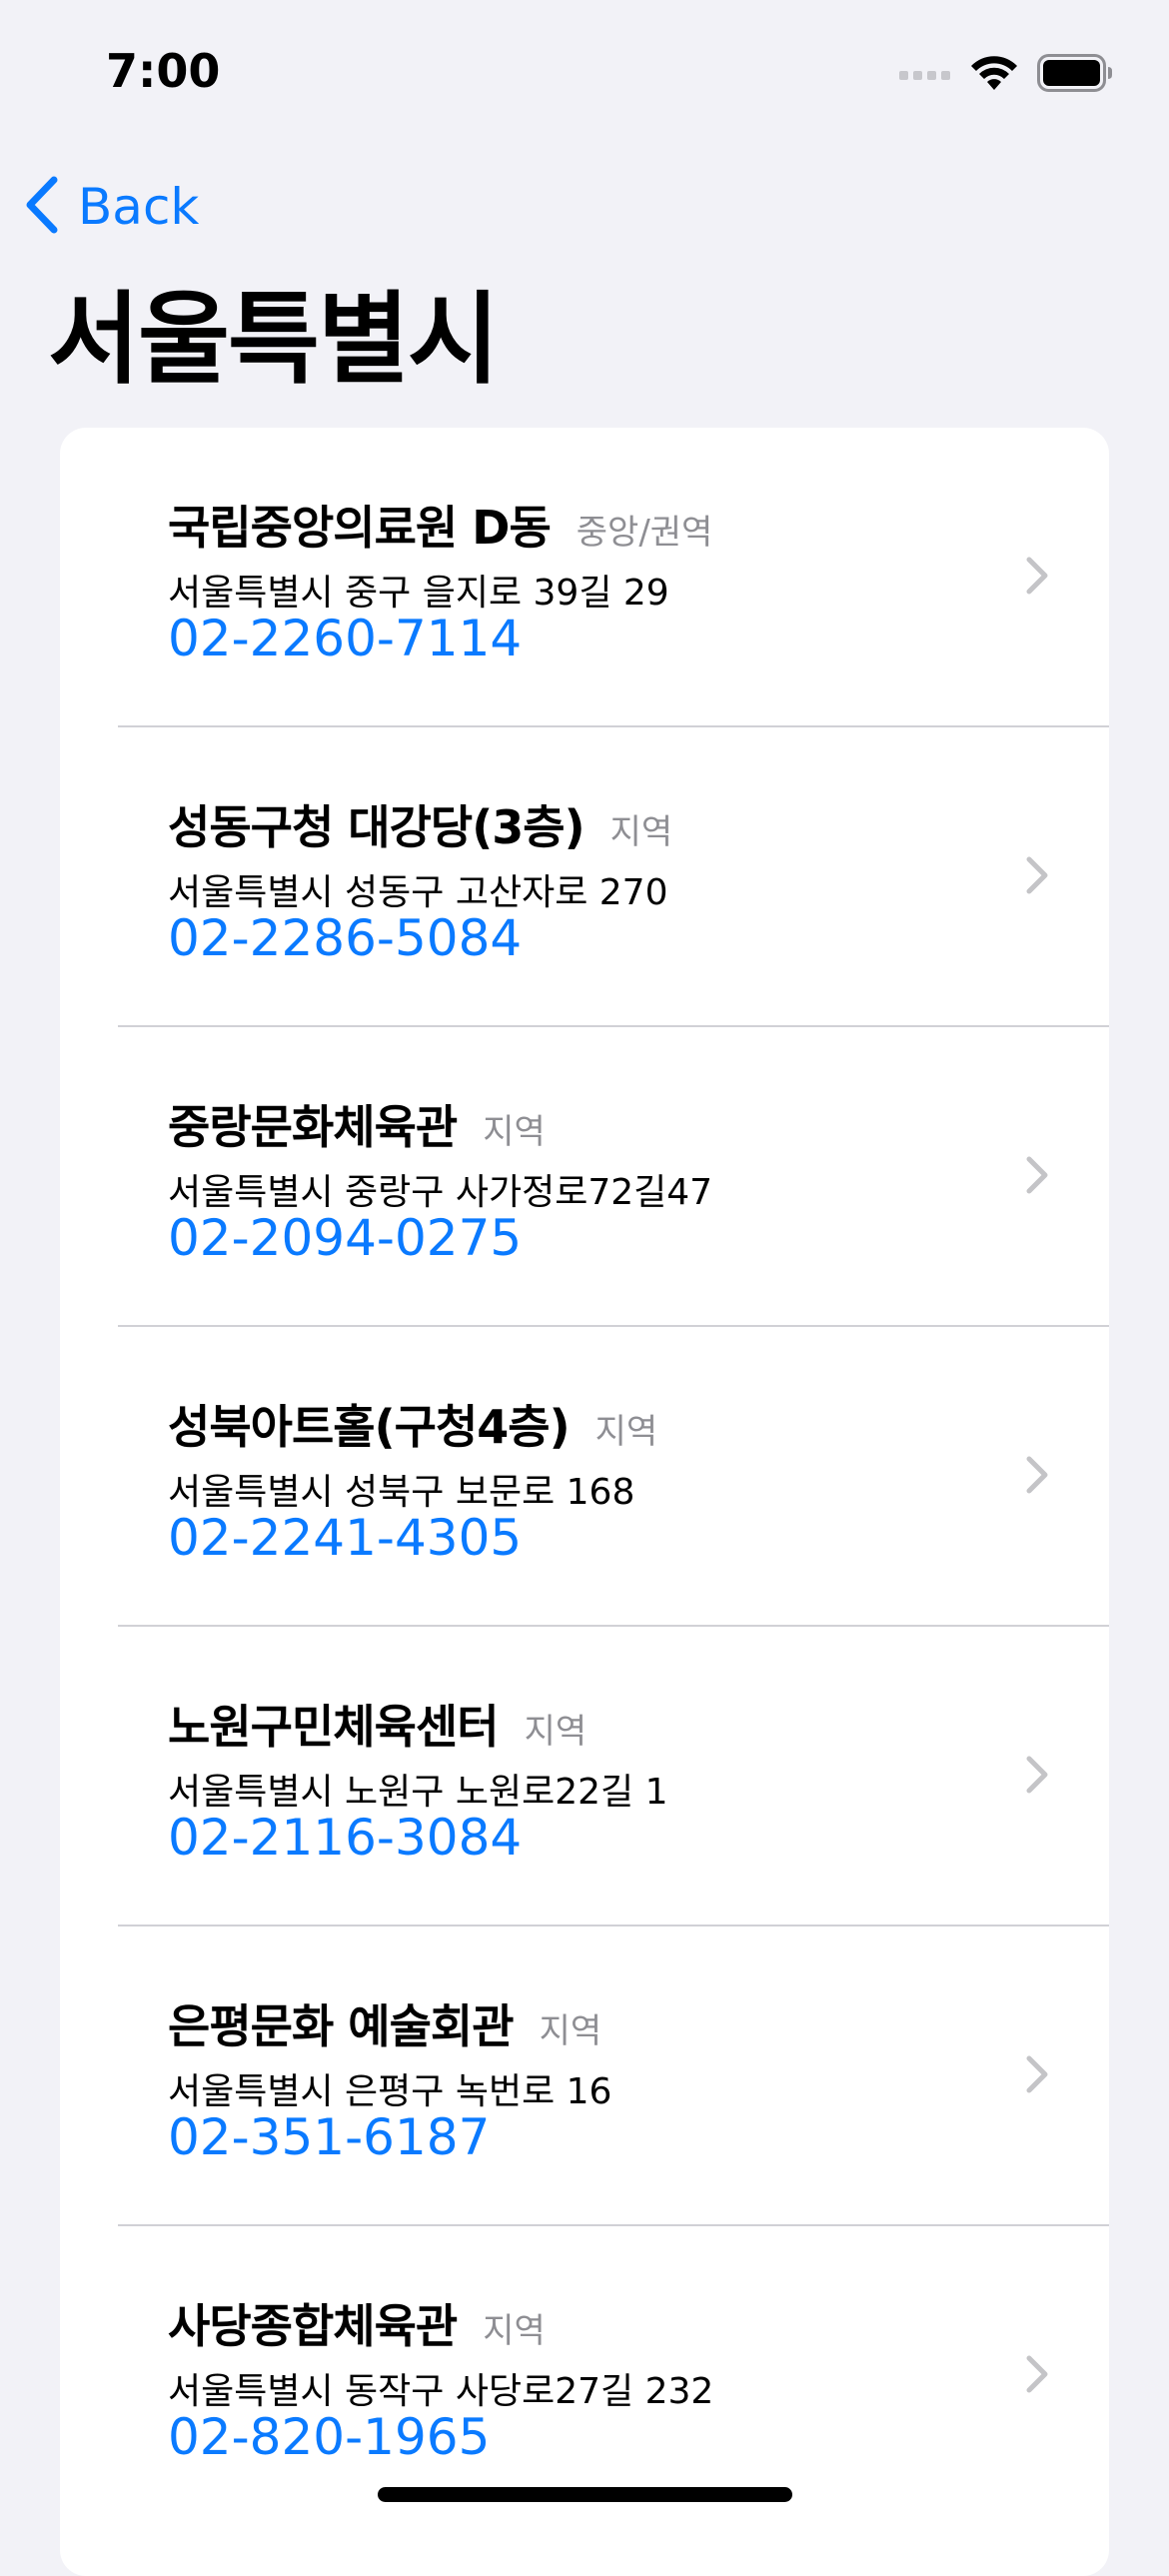  I want to click on status-bar: 7:00, so click(584, 70).